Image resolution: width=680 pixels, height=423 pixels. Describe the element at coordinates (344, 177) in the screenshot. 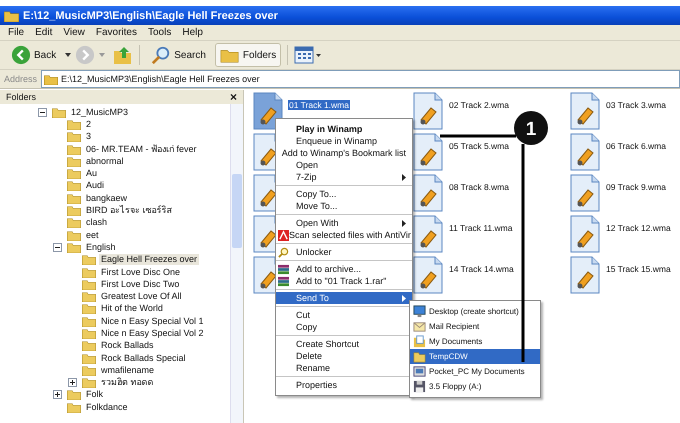

I see `menu-item: 7-Zip` at that location.